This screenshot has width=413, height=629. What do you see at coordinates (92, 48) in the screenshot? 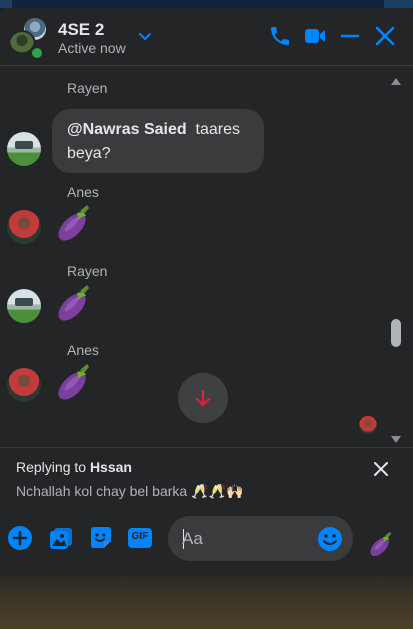
I see `chat-status: Active now` at bounding box center [92, 48].